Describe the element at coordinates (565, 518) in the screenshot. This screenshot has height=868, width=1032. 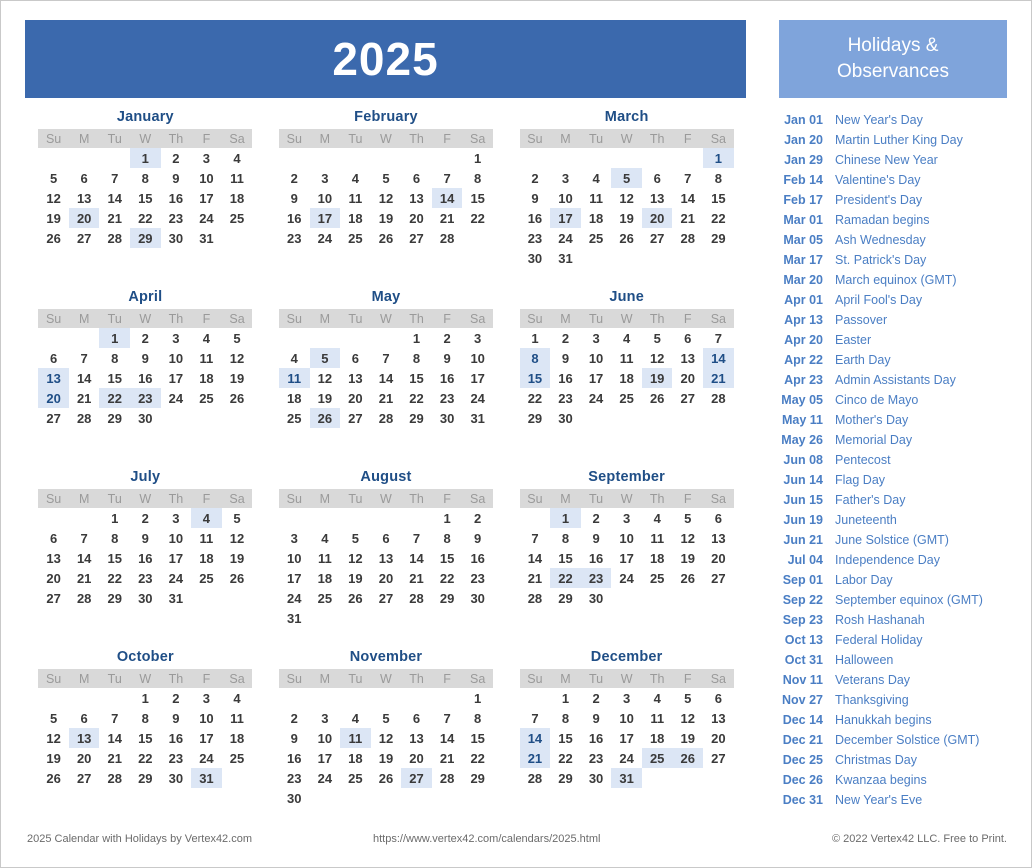
I see `day-cell-highlighted: 1` at that location.